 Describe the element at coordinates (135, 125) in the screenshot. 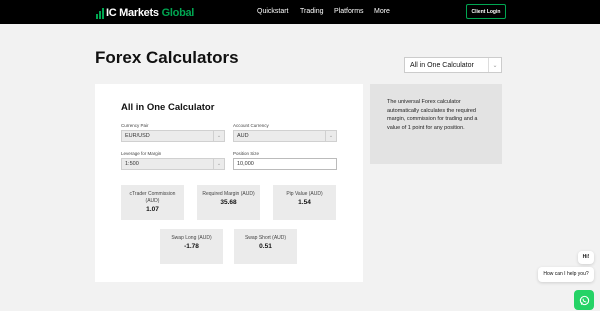

I see `currency-pair-label: Currency Pair` at that location.